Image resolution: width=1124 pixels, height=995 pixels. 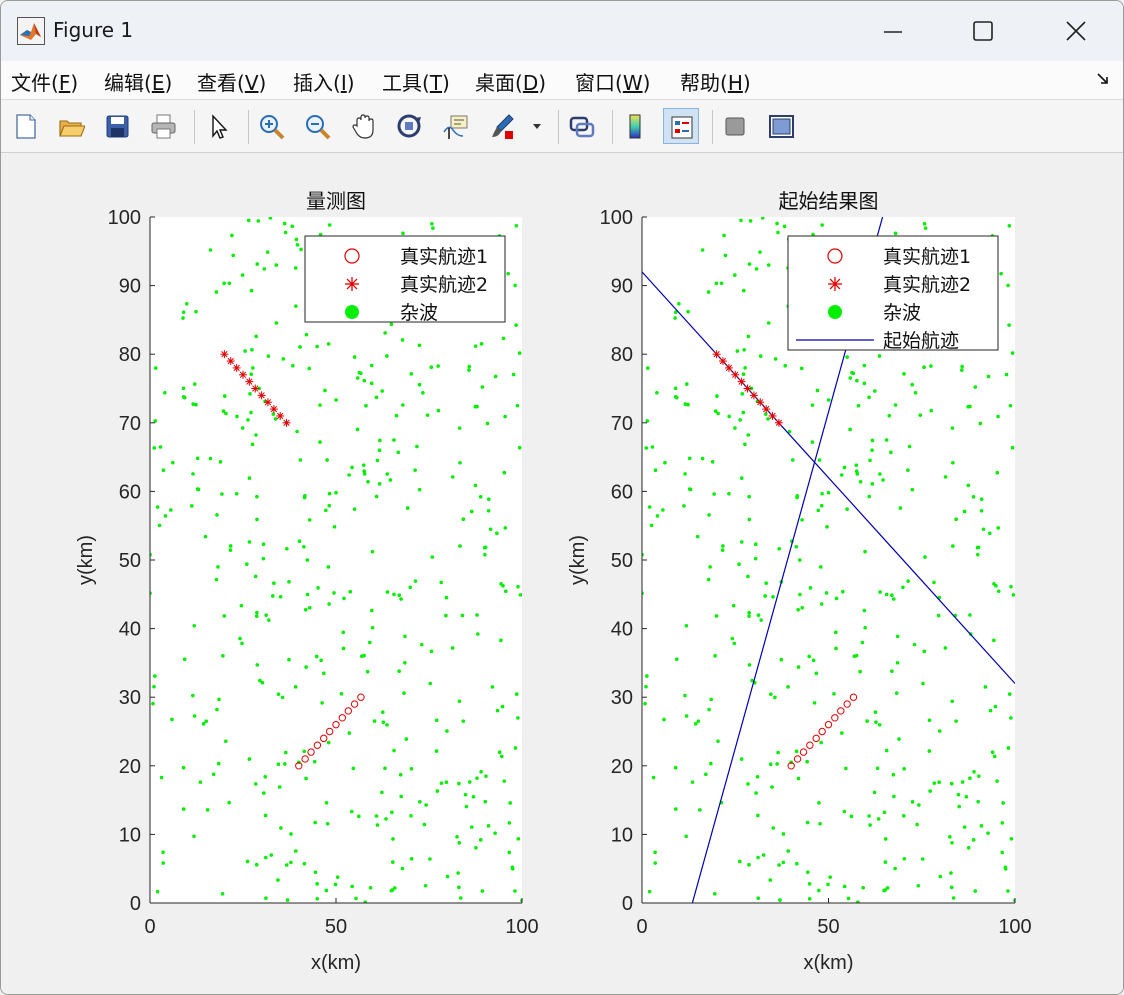 What do you see at coordinates (117, 126) in the screenshot?
I see `save-button` at bounding box center [117, 126].